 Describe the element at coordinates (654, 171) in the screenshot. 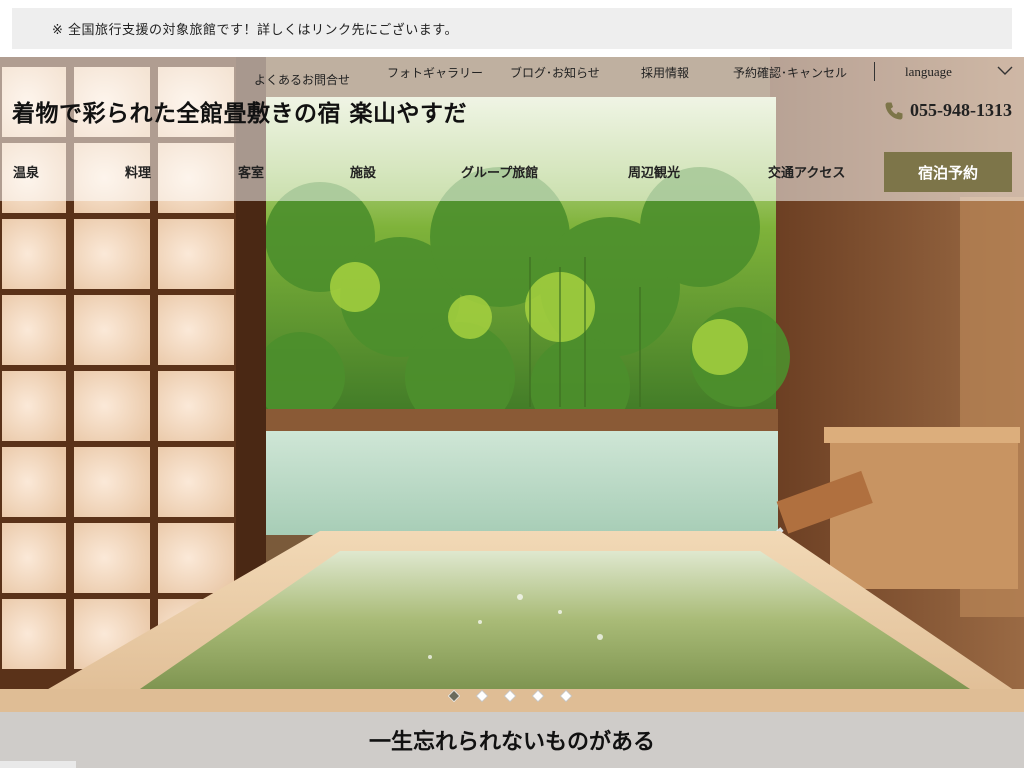

I see `nav-sightseeing: 周辺観光` at that location.